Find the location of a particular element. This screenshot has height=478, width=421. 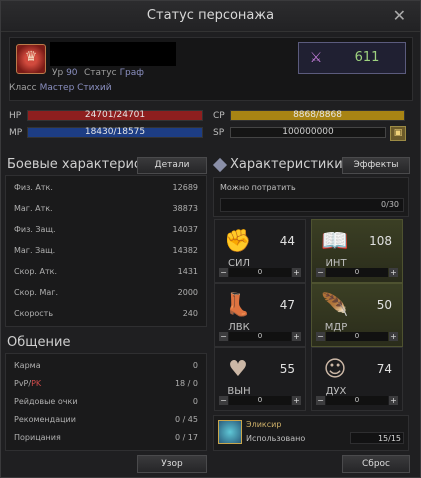

stat-value: 2000 is located at coordinates (187, 292).